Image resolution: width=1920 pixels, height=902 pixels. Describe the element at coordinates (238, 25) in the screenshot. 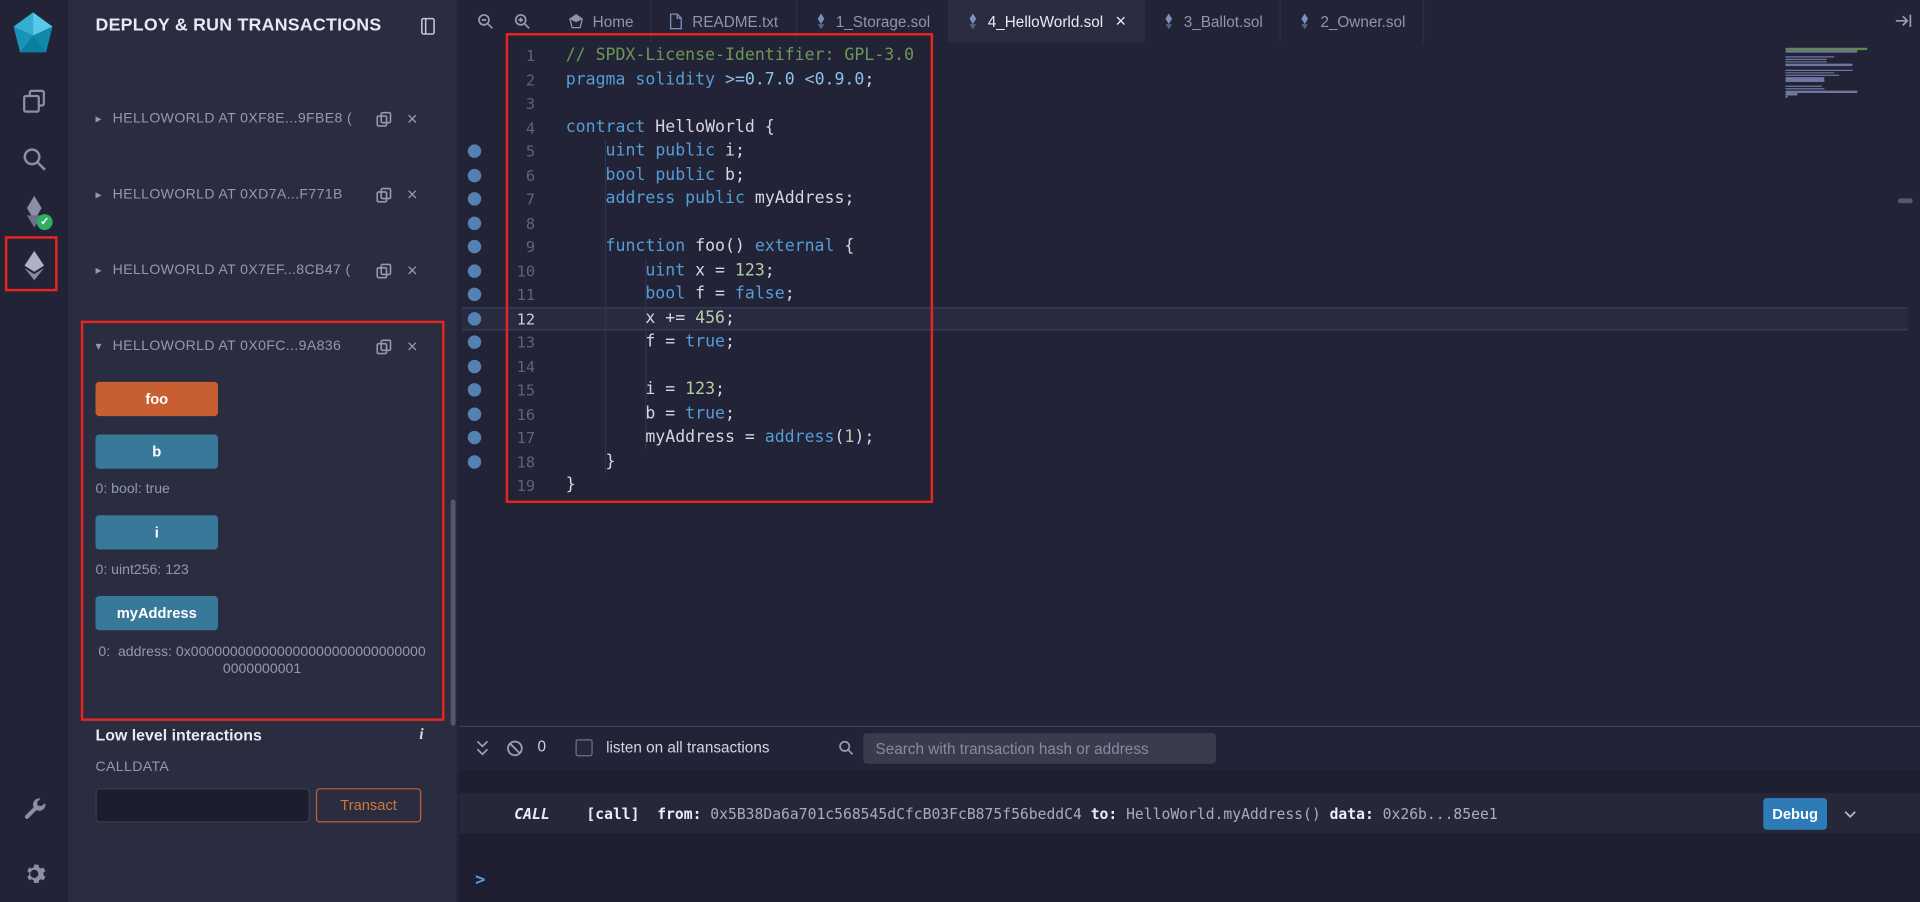

I see `panel-title: DEPLOY & RUN TRANSACTIONS` at that location.